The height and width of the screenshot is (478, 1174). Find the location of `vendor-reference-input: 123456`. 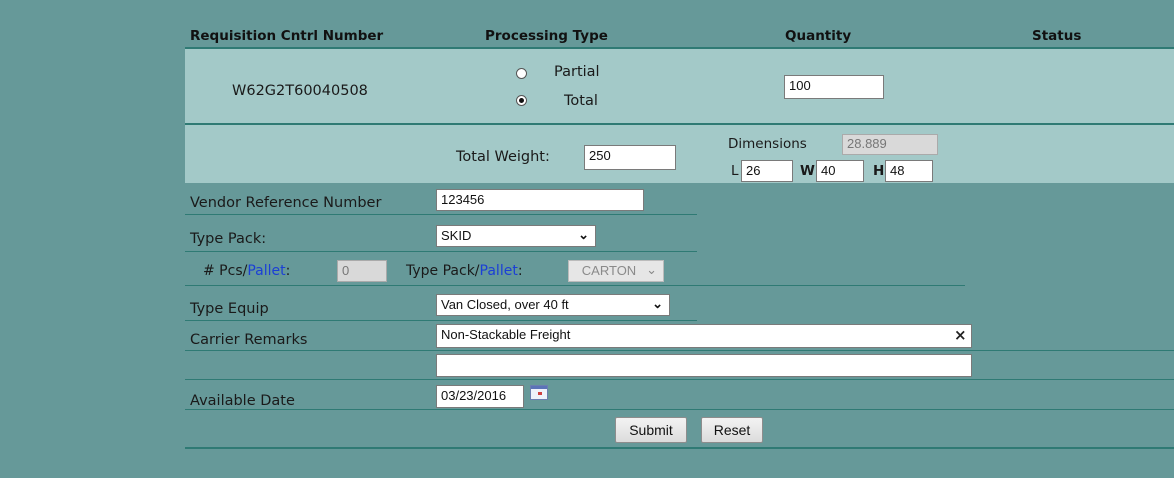

vendor-reference-input: 123456 is located at coordinates (540, 200).